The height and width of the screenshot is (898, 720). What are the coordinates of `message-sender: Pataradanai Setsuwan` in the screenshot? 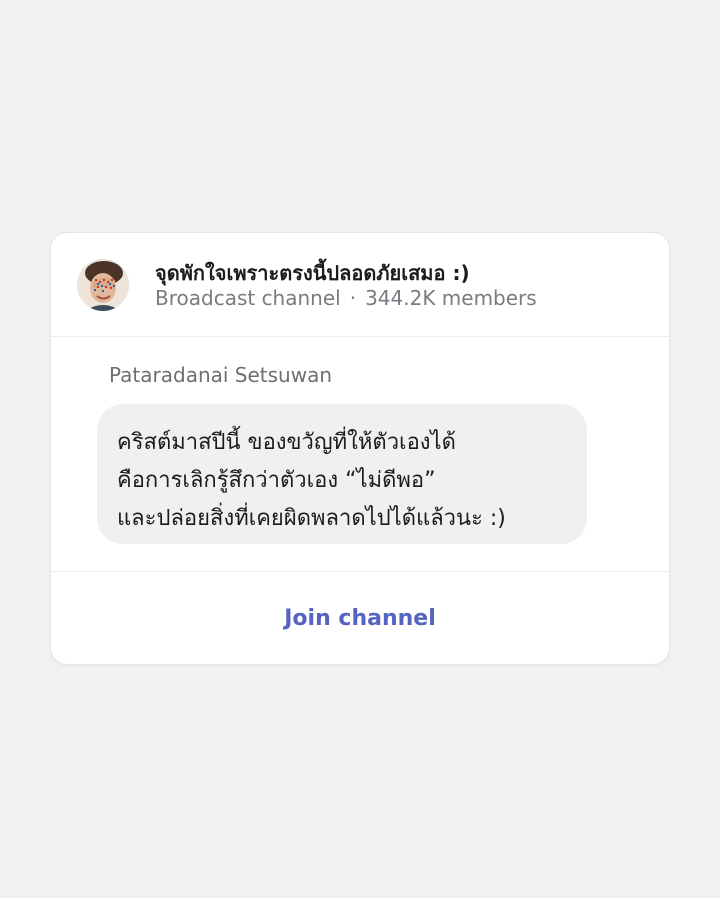 It's located at (221, 375).